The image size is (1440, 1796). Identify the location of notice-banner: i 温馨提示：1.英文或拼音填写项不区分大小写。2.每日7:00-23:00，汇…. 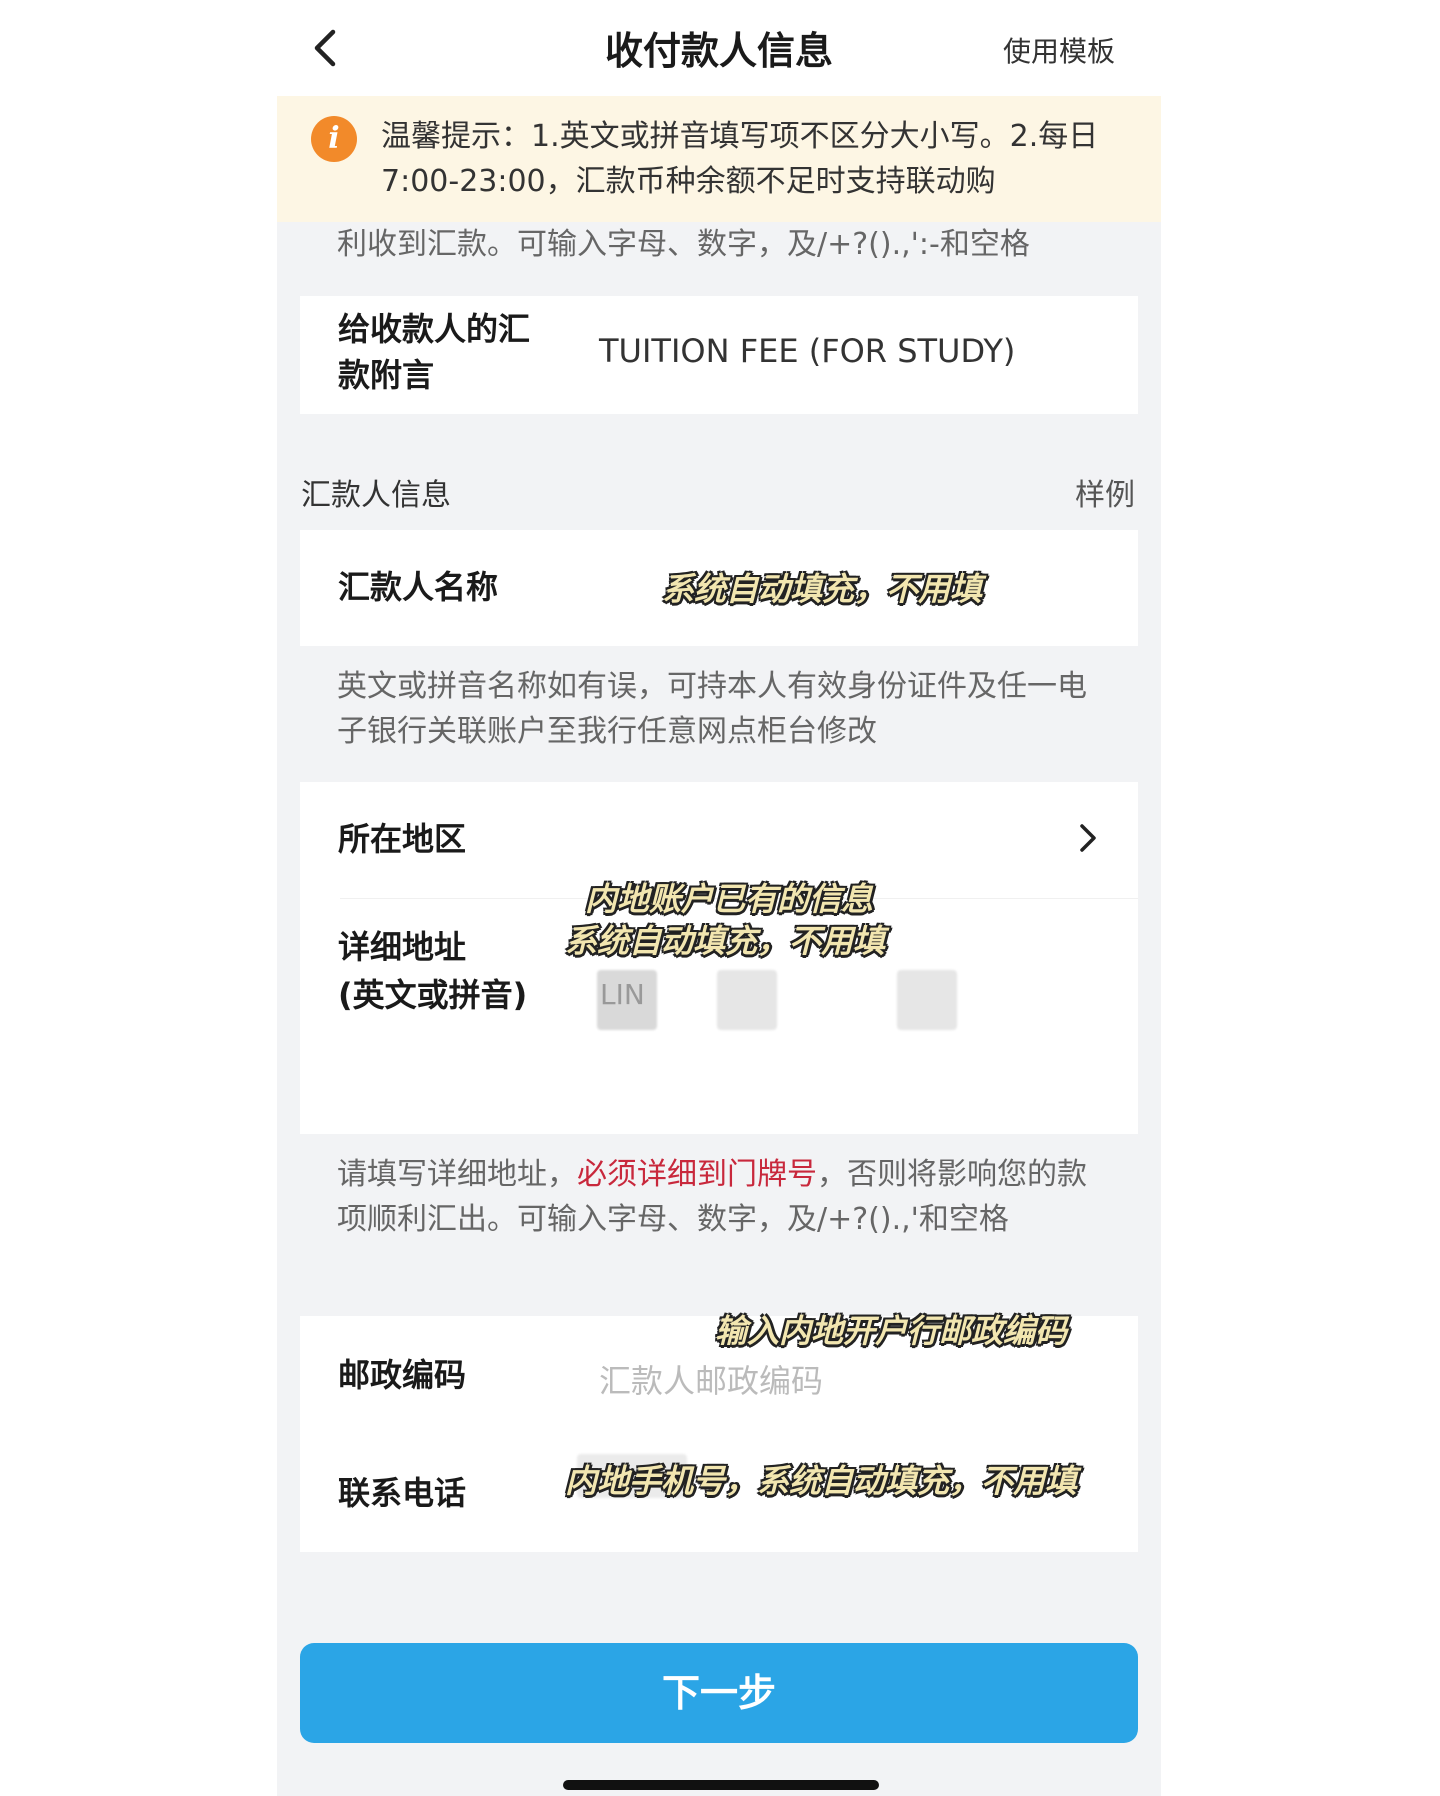
(719, 159).